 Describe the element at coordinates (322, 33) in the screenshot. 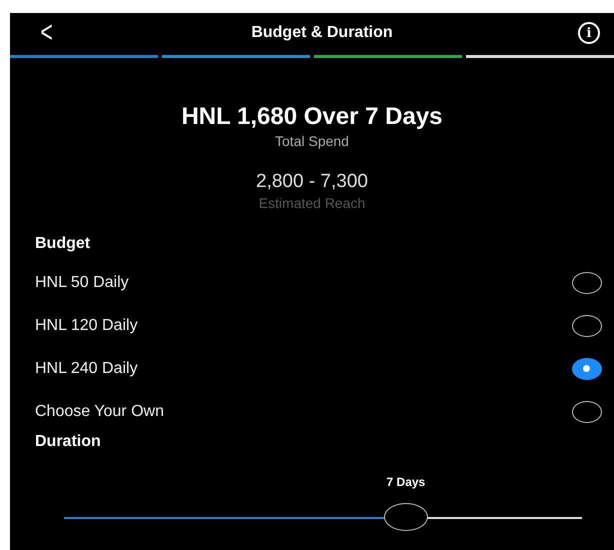

I see `screen-title: Budget & Duration` at that location.